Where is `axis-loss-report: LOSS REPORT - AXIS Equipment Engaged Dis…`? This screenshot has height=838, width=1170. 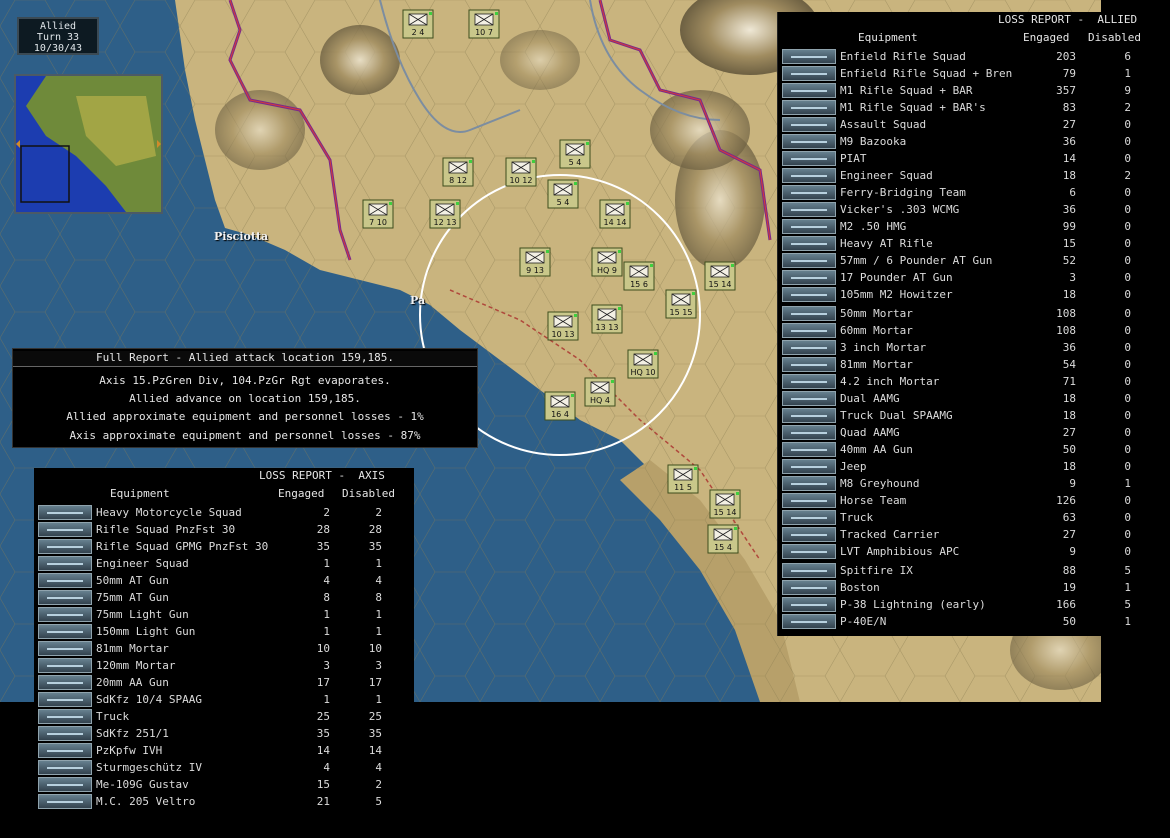 axis-loss-report: LOSS REPORT - AXIS Equipment Engaged Dis… is located at coordinates (224, 642).